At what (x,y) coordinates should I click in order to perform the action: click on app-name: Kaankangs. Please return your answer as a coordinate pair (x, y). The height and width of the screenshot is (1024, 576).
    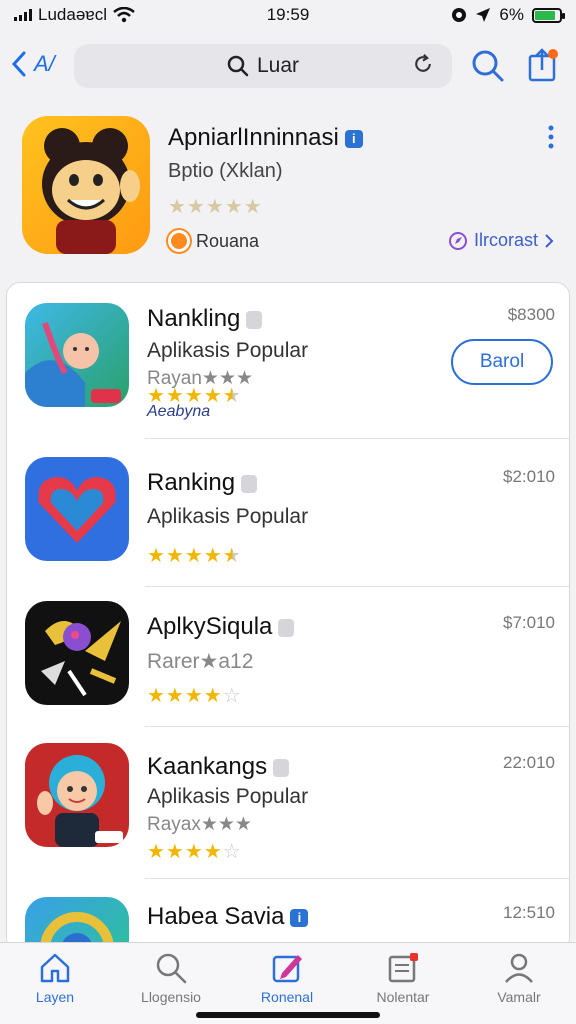
    Looking at the image, I should click on (218, 767).